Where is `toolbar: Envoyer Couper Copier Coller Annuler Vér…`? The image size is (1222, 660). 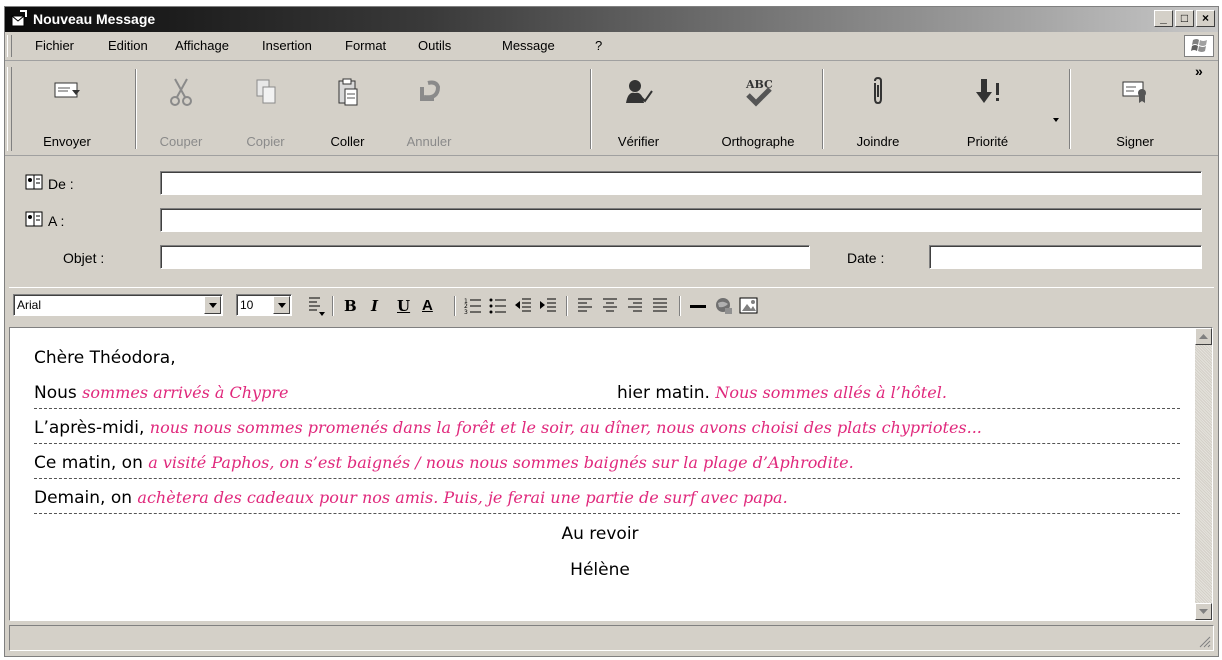
toolbar: Envoyer Couper Copier Coller Annuler Vér… is located at coordinates (611, 108).